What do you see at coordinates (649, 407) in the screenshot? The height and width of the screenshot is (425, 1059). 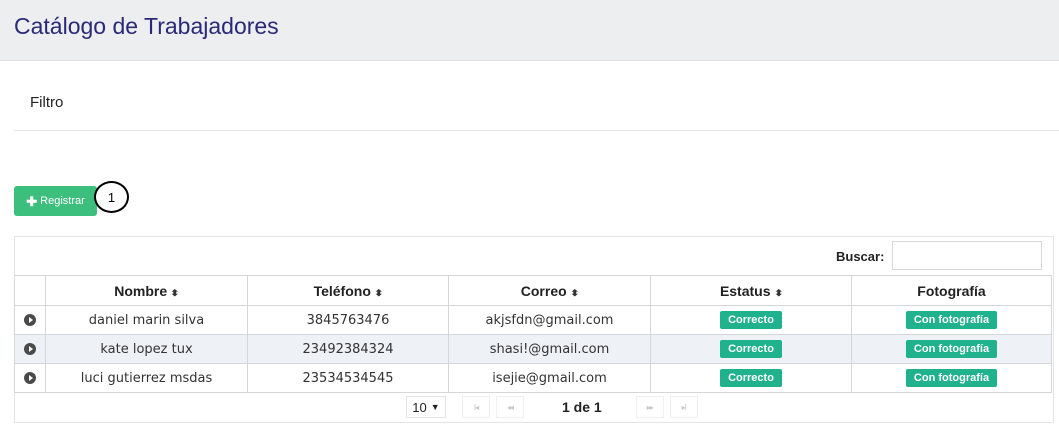 I see `next-page-button: ▸▸` at bounding box center [649, 407].